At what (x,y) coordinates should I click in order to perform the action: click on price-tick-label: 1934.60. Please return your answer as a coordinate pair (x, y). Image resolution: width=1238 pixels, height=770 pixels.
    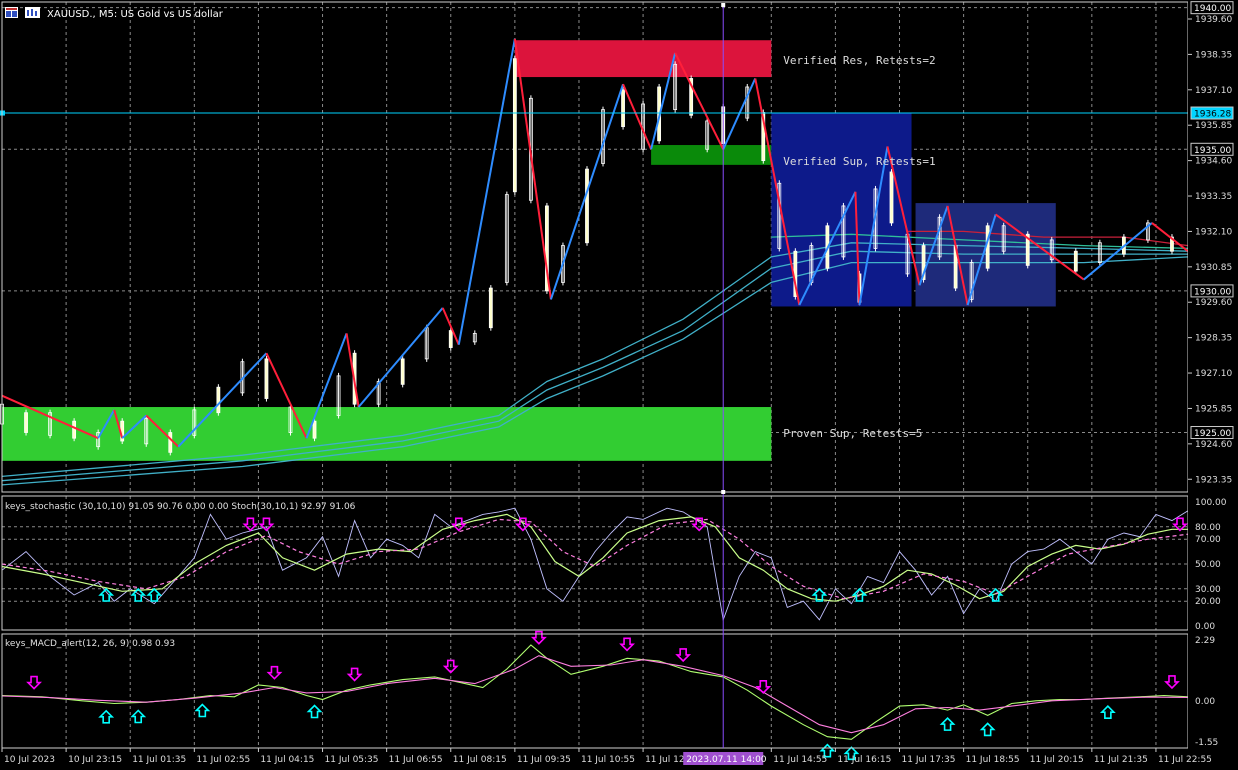
    Looking at the image, I should click on (1213, 162).